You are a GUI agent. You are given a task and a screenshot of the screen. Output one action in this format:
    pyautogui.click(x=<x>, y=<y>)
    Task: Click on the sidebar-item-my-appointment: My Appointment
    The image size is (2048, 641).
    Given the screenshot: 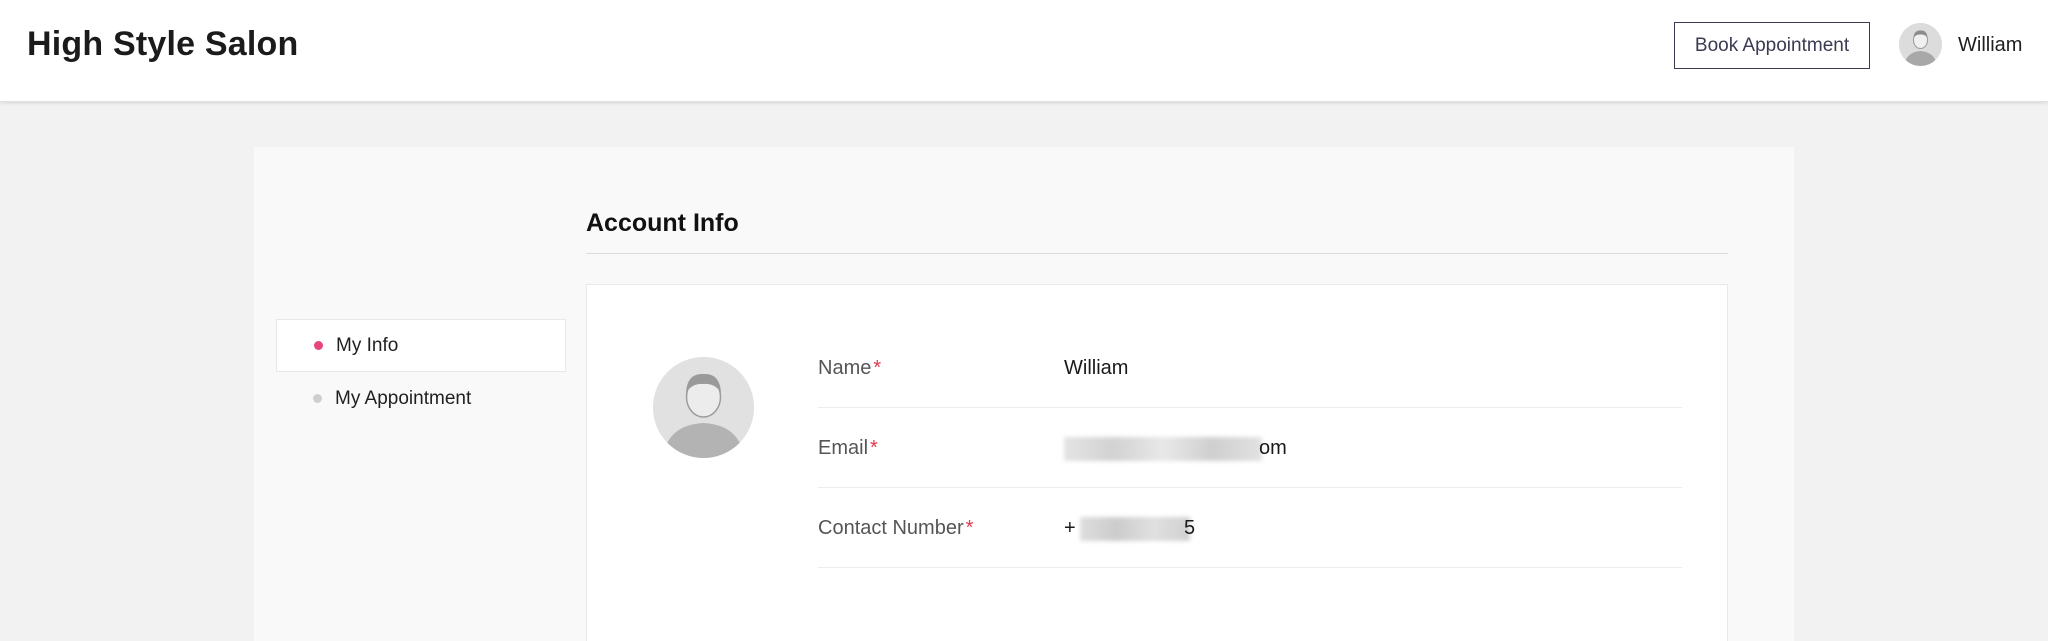 What is the action you would take?
    pyautogui.click(x=421, y=398)
    